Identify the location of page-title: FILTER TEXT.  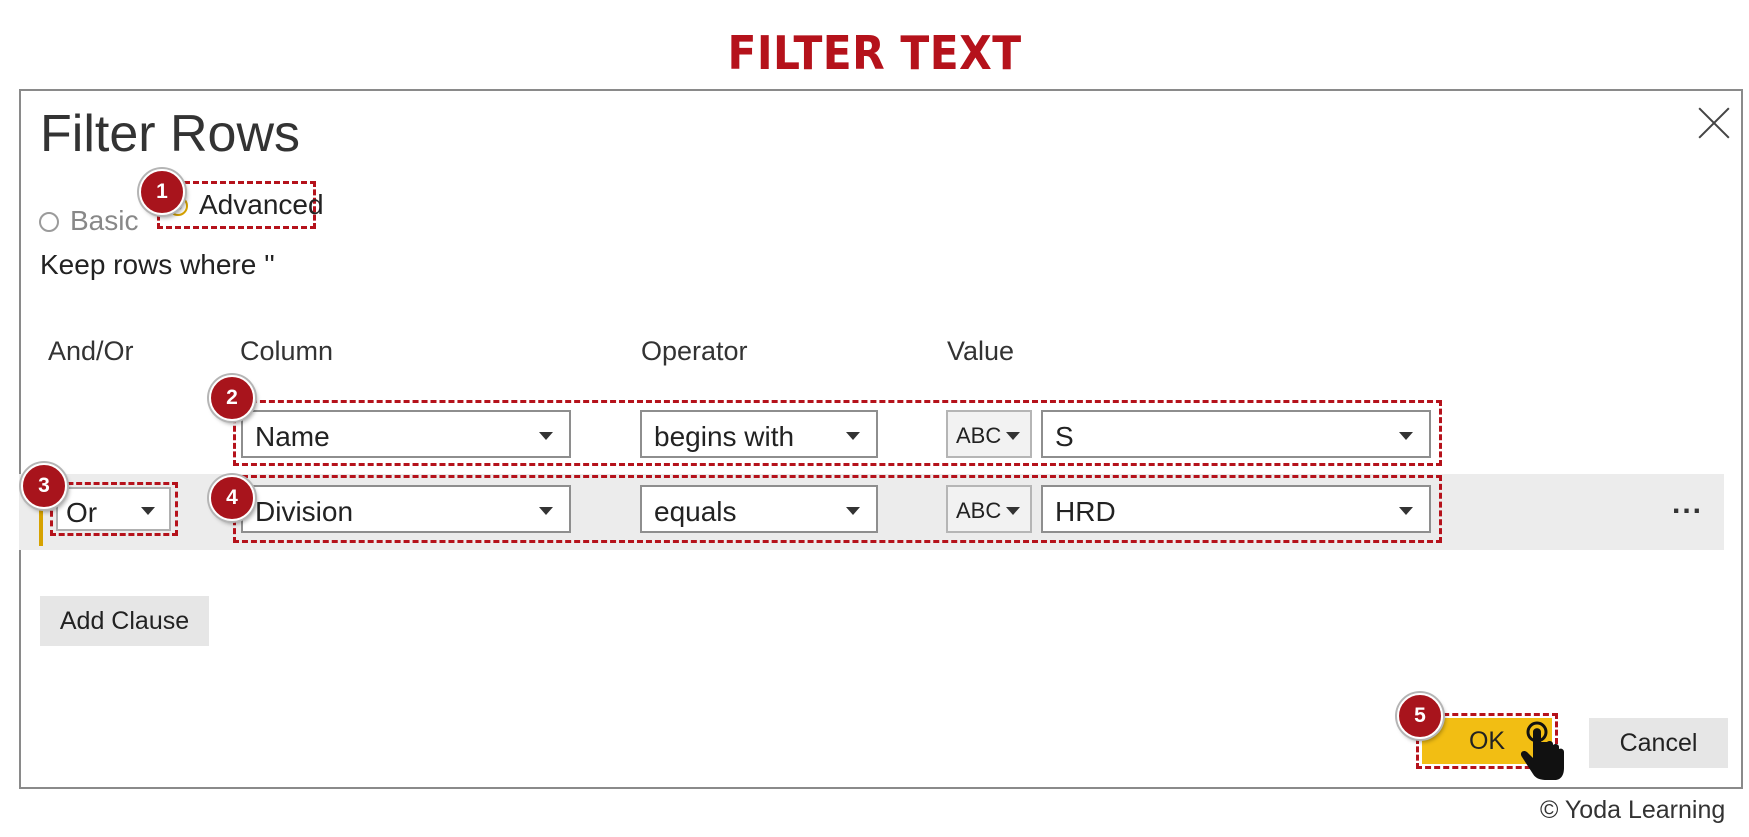
(874, 53).